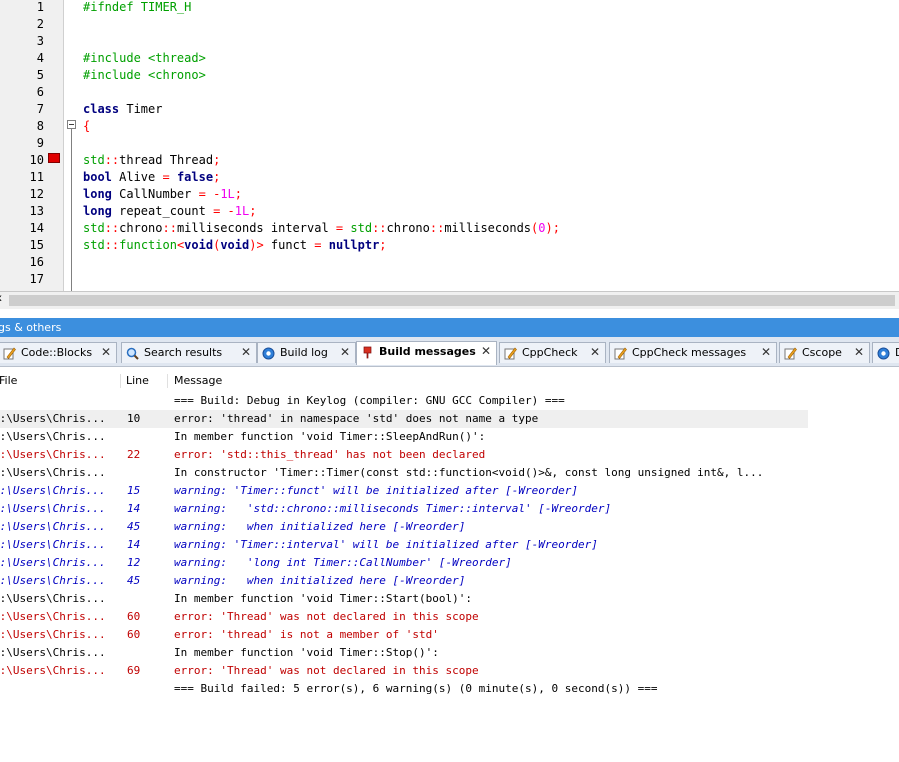  What do you see at coordinates (256, 228) in the screenshot?
I see `identifier: milliseconds interval` at bounding box center [256, 228].